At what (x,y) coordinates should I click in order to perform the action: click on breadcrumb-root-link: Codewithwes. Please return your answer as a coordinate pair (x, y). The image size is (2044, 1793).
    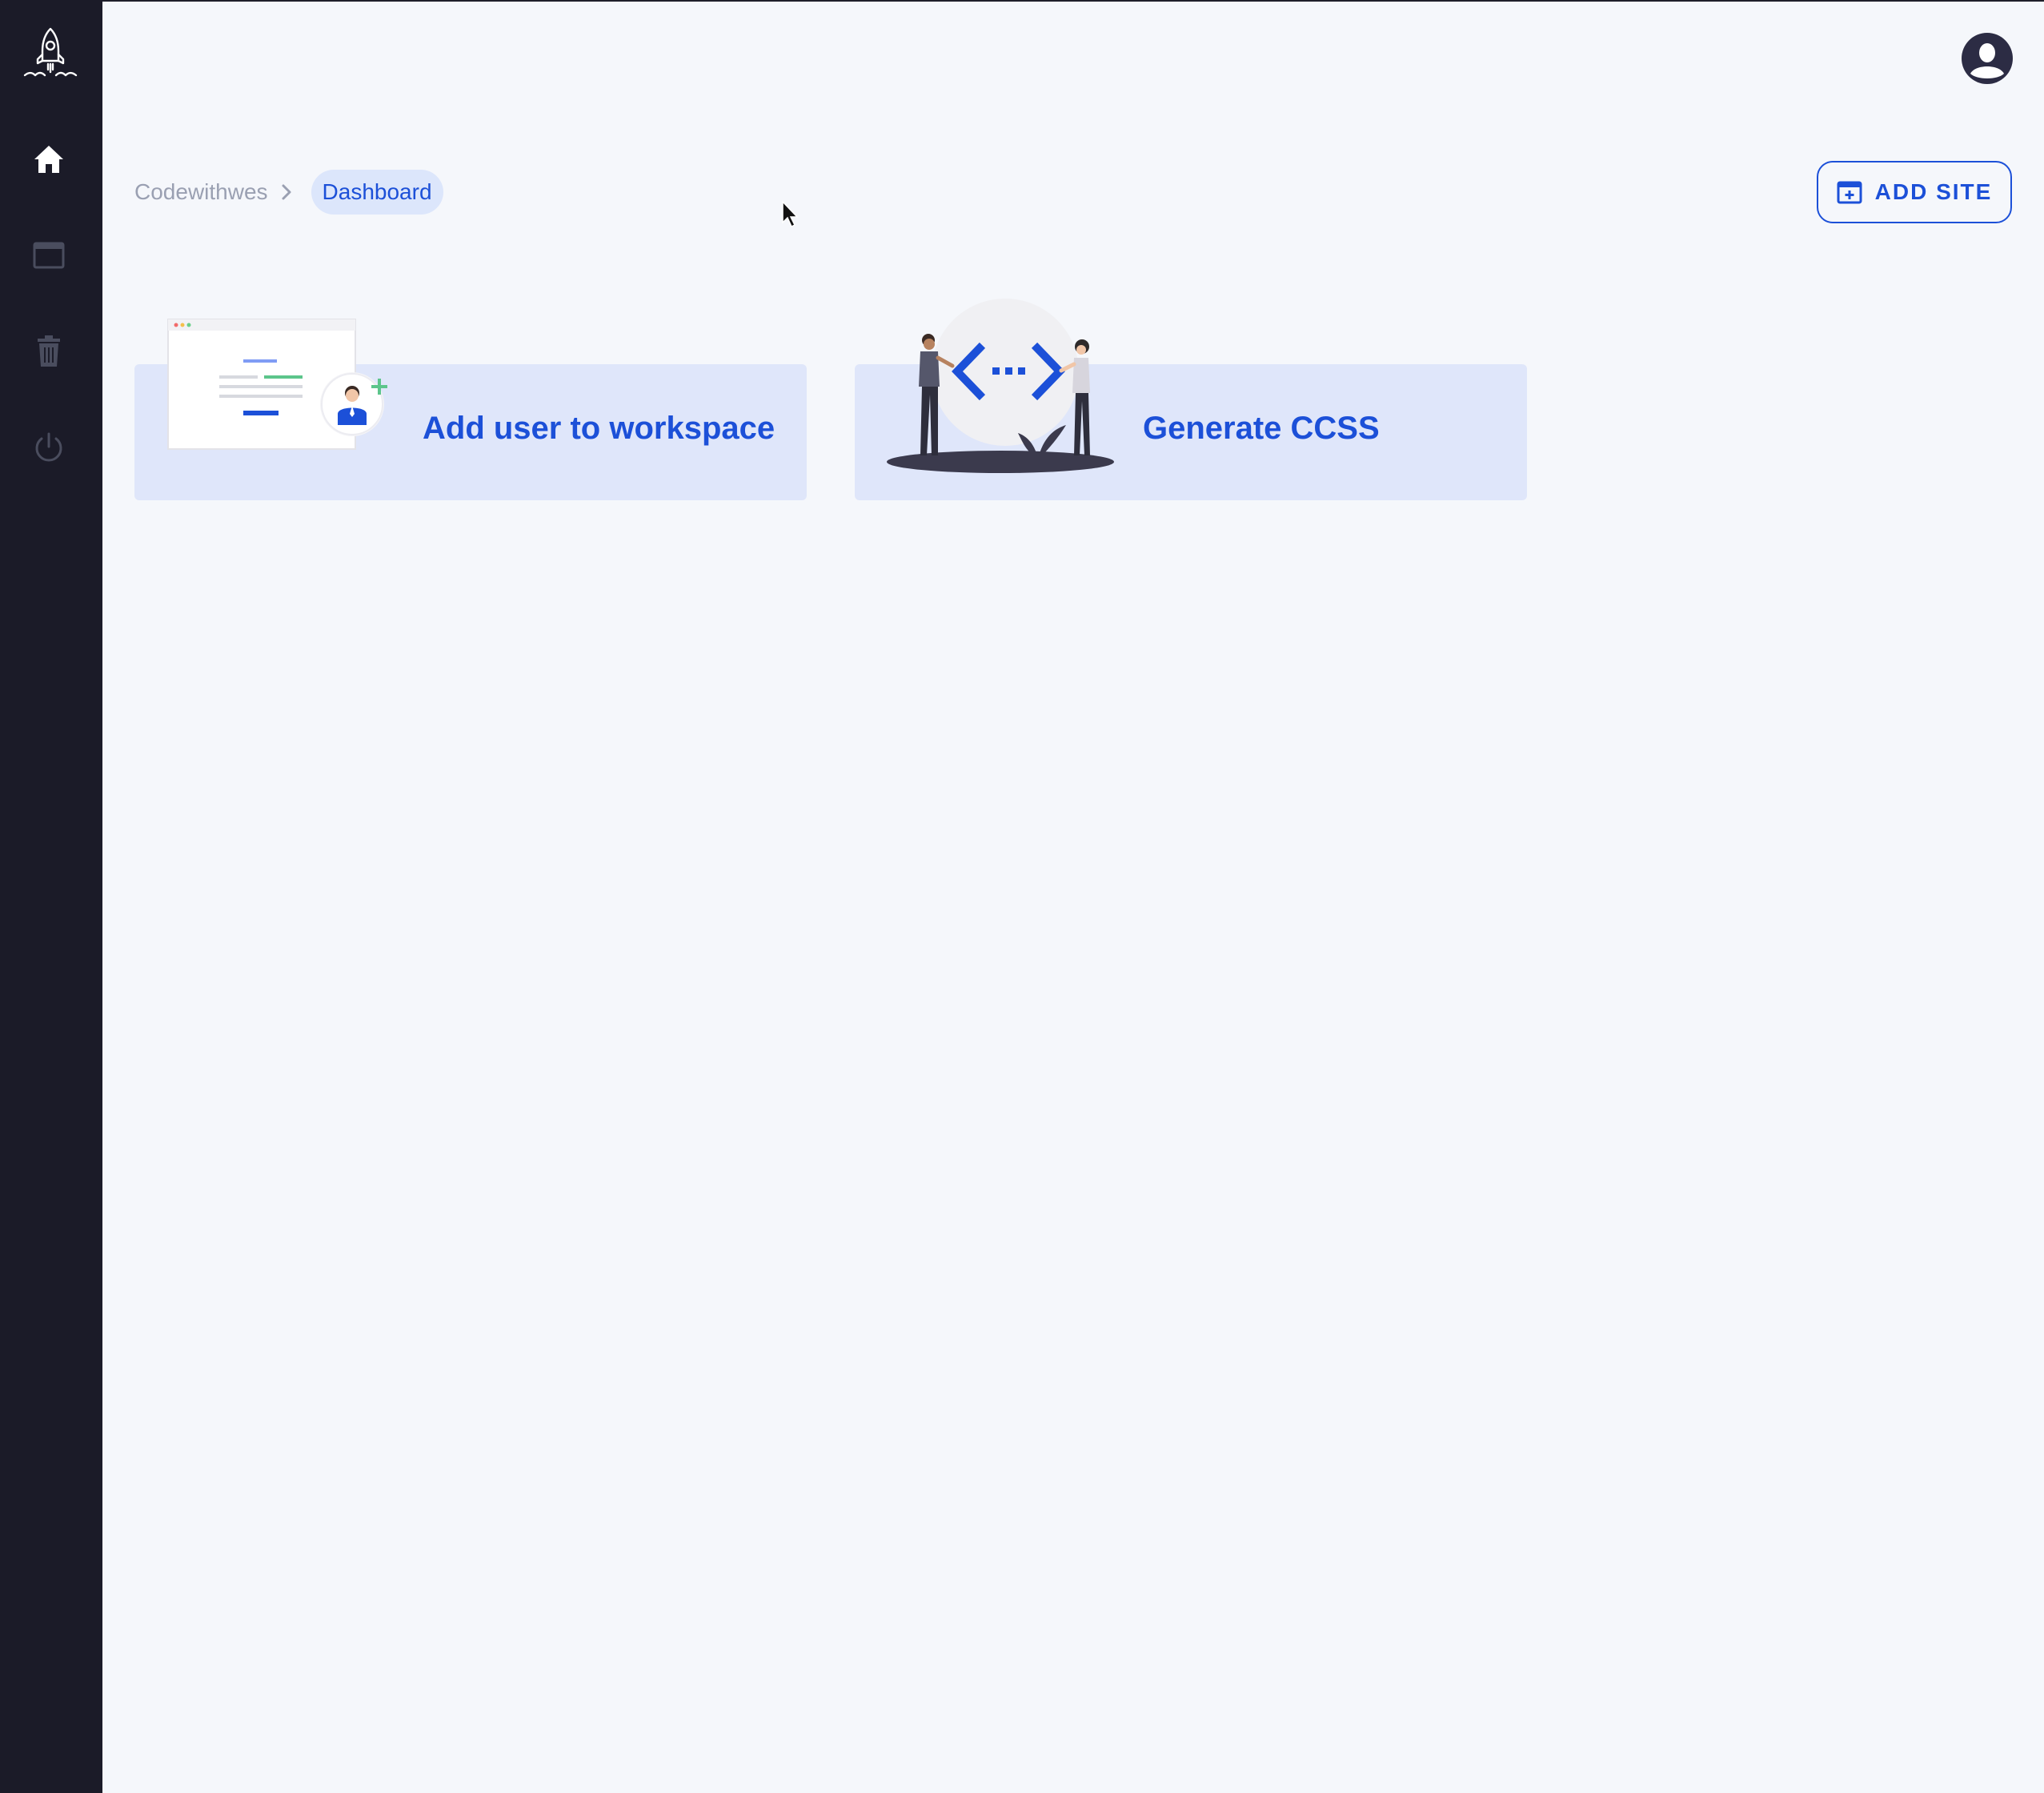
    Looking at the image, I should click on (201, 192).